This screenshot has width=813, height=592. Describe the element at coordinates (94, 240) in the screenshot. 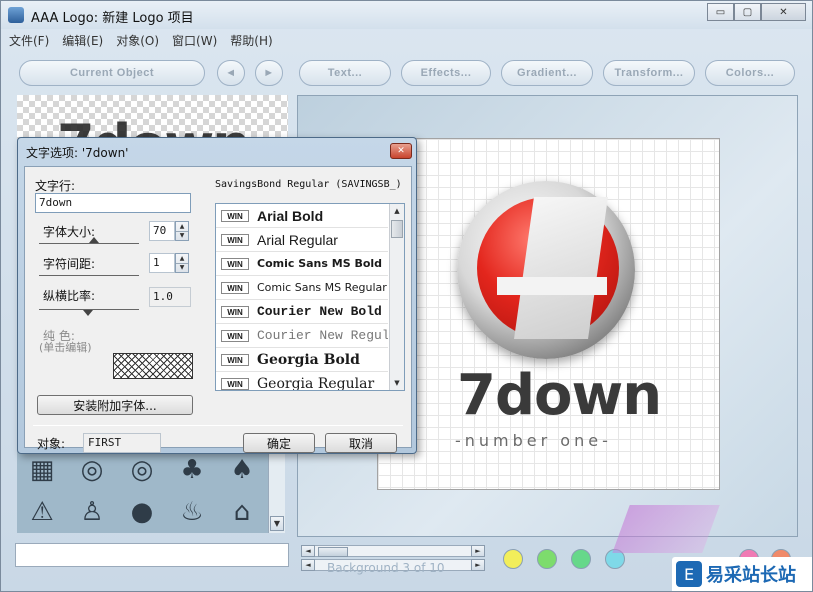

I see `font-size-slider-knob` at that location.